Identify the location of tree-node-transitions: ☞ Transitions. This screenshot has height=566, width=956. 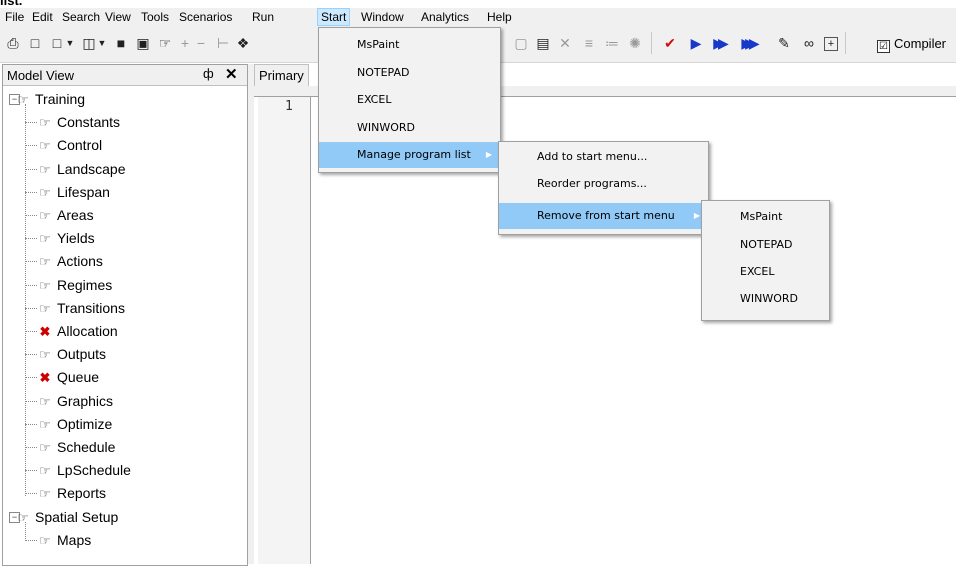
(81, 308).